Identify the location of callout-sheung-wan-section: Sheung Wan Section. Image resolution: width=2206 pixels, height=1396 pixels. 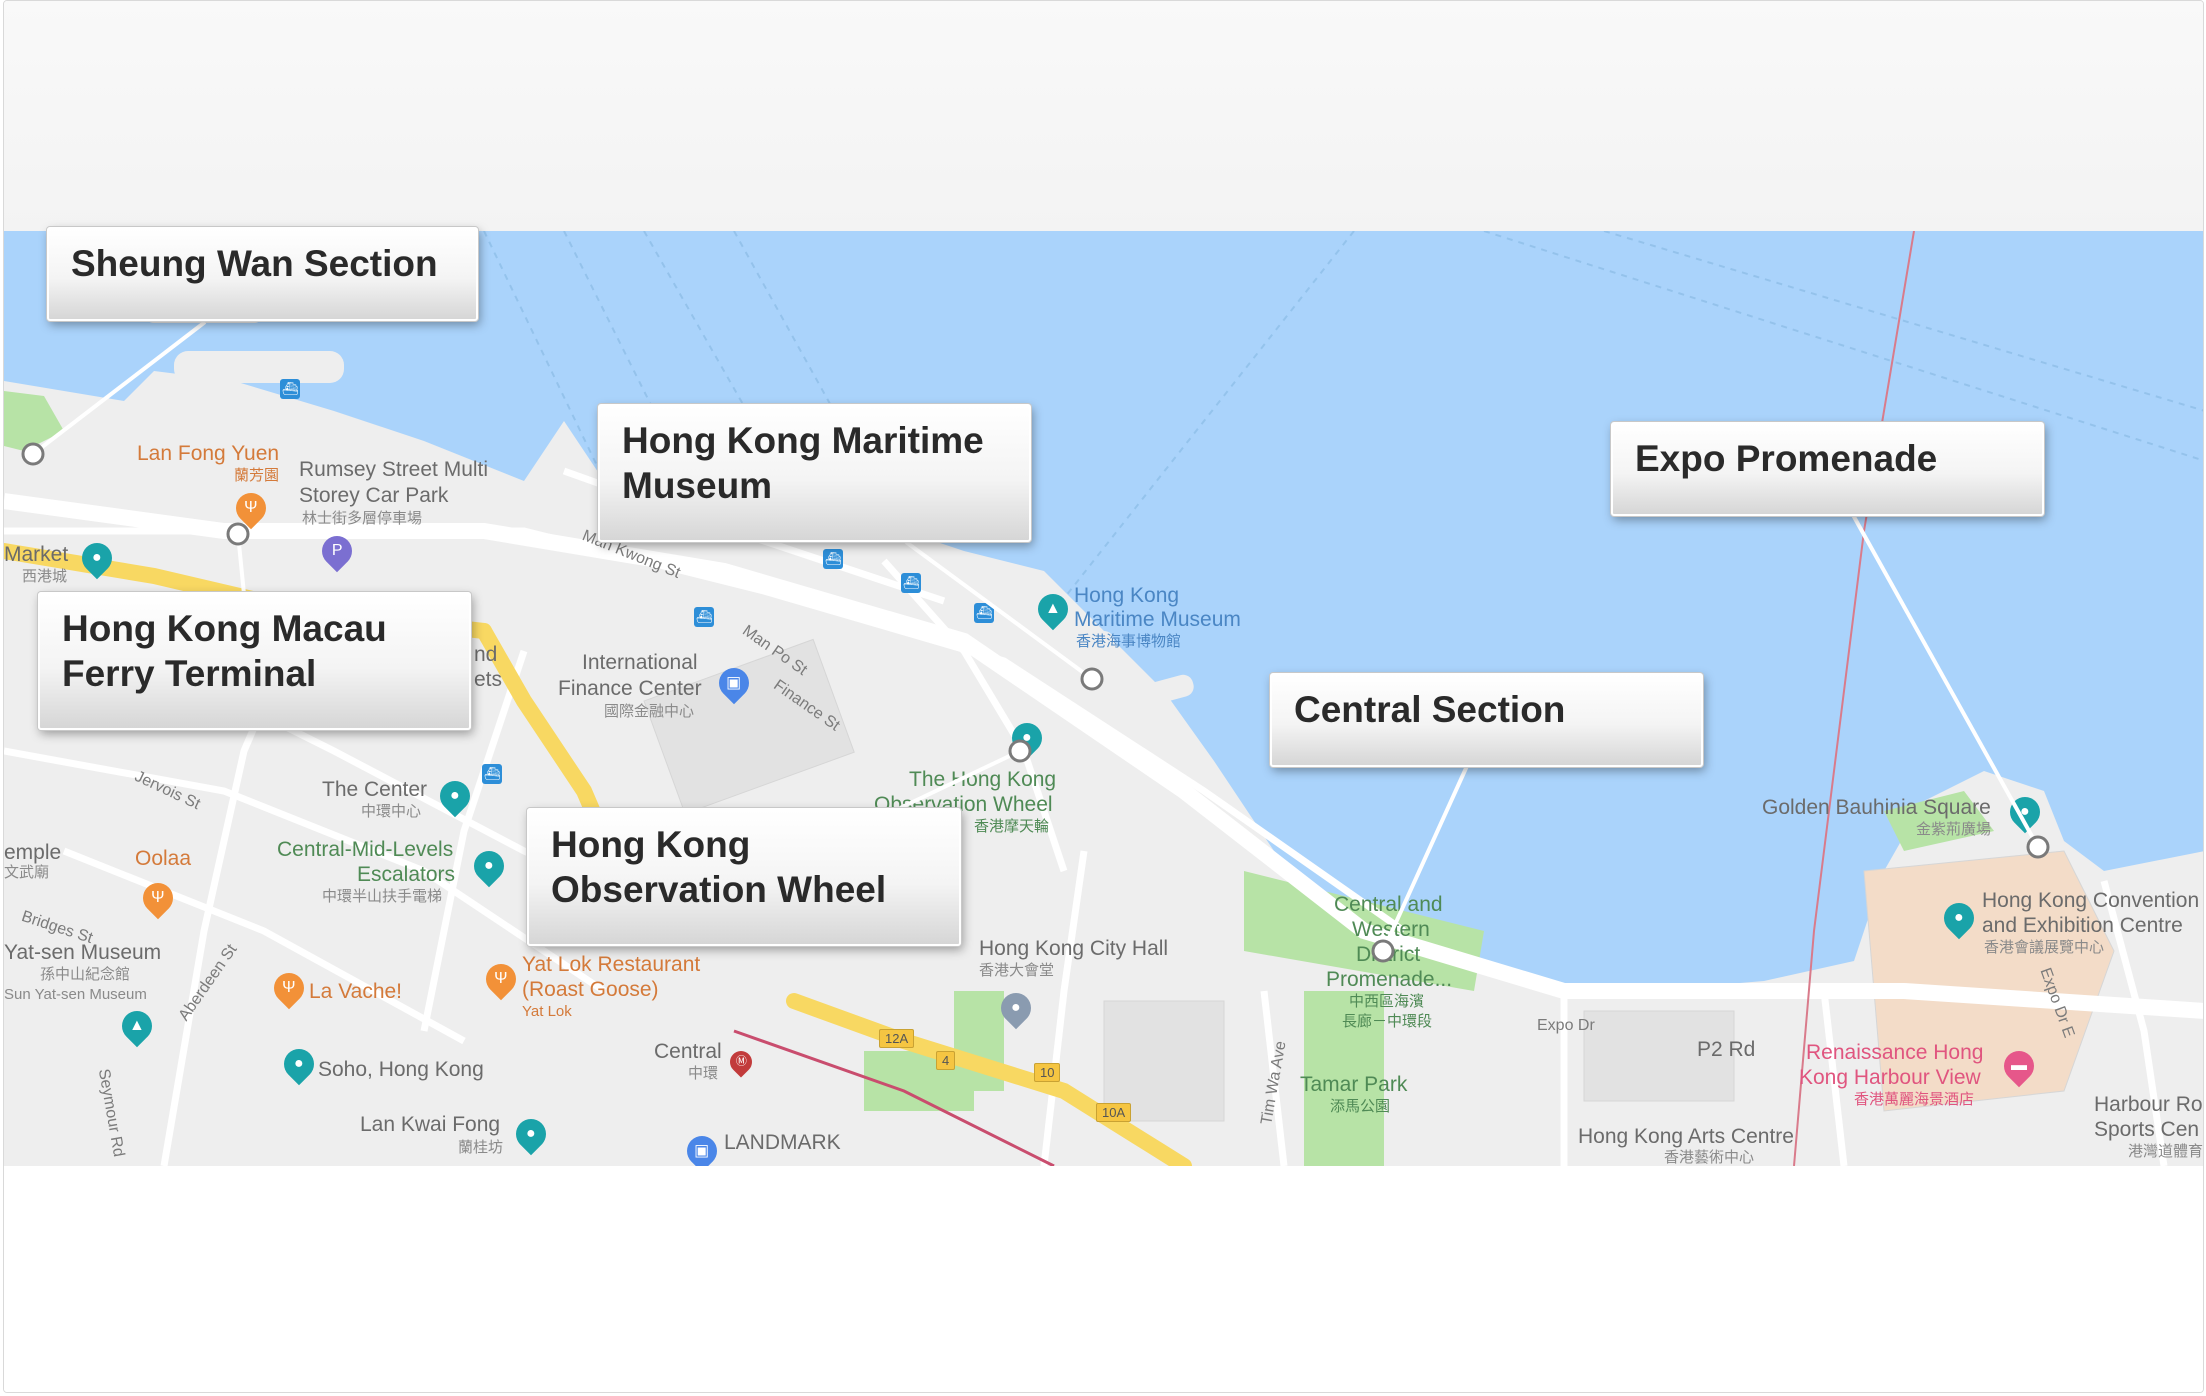
(262, 274).